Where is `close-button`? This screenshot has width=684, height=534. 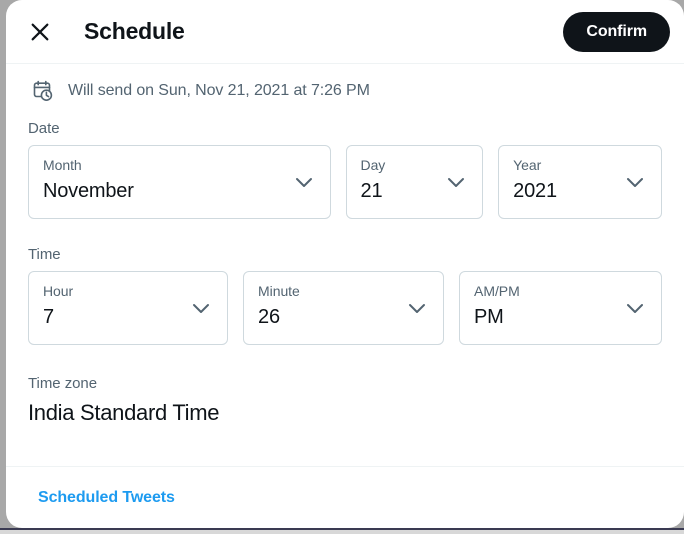
close-button is located at coordinates (40, 32).